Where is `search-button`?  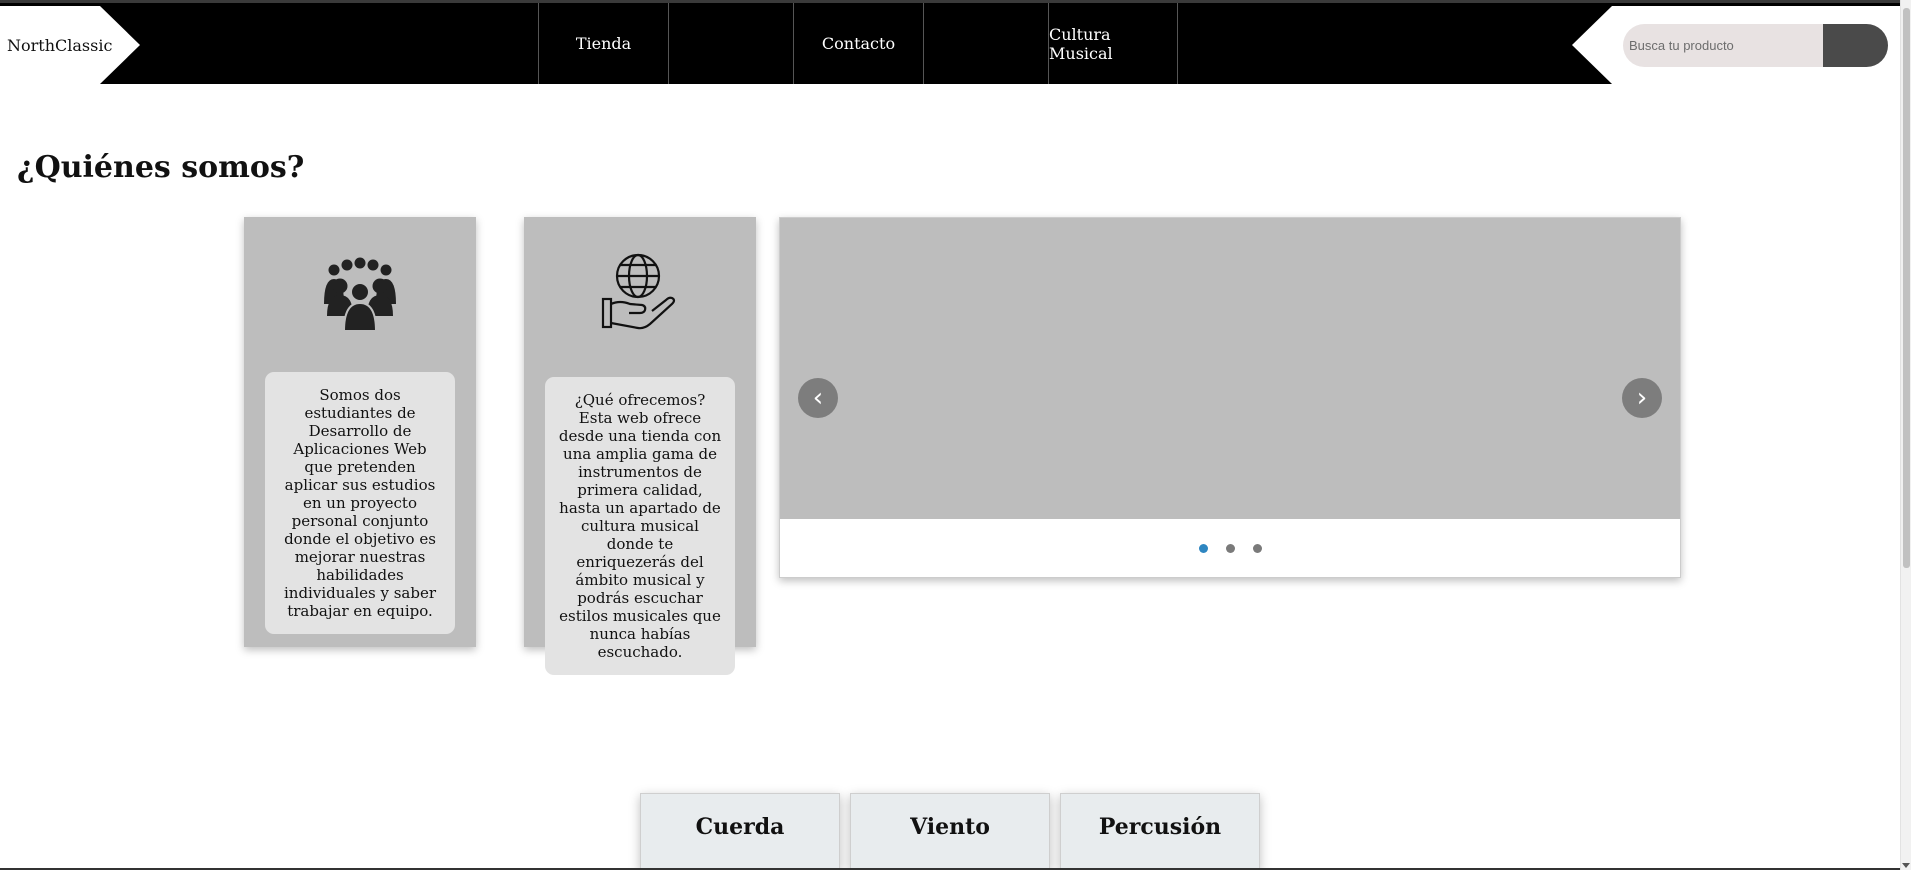
search-button is located at coordinates (1855, 45).